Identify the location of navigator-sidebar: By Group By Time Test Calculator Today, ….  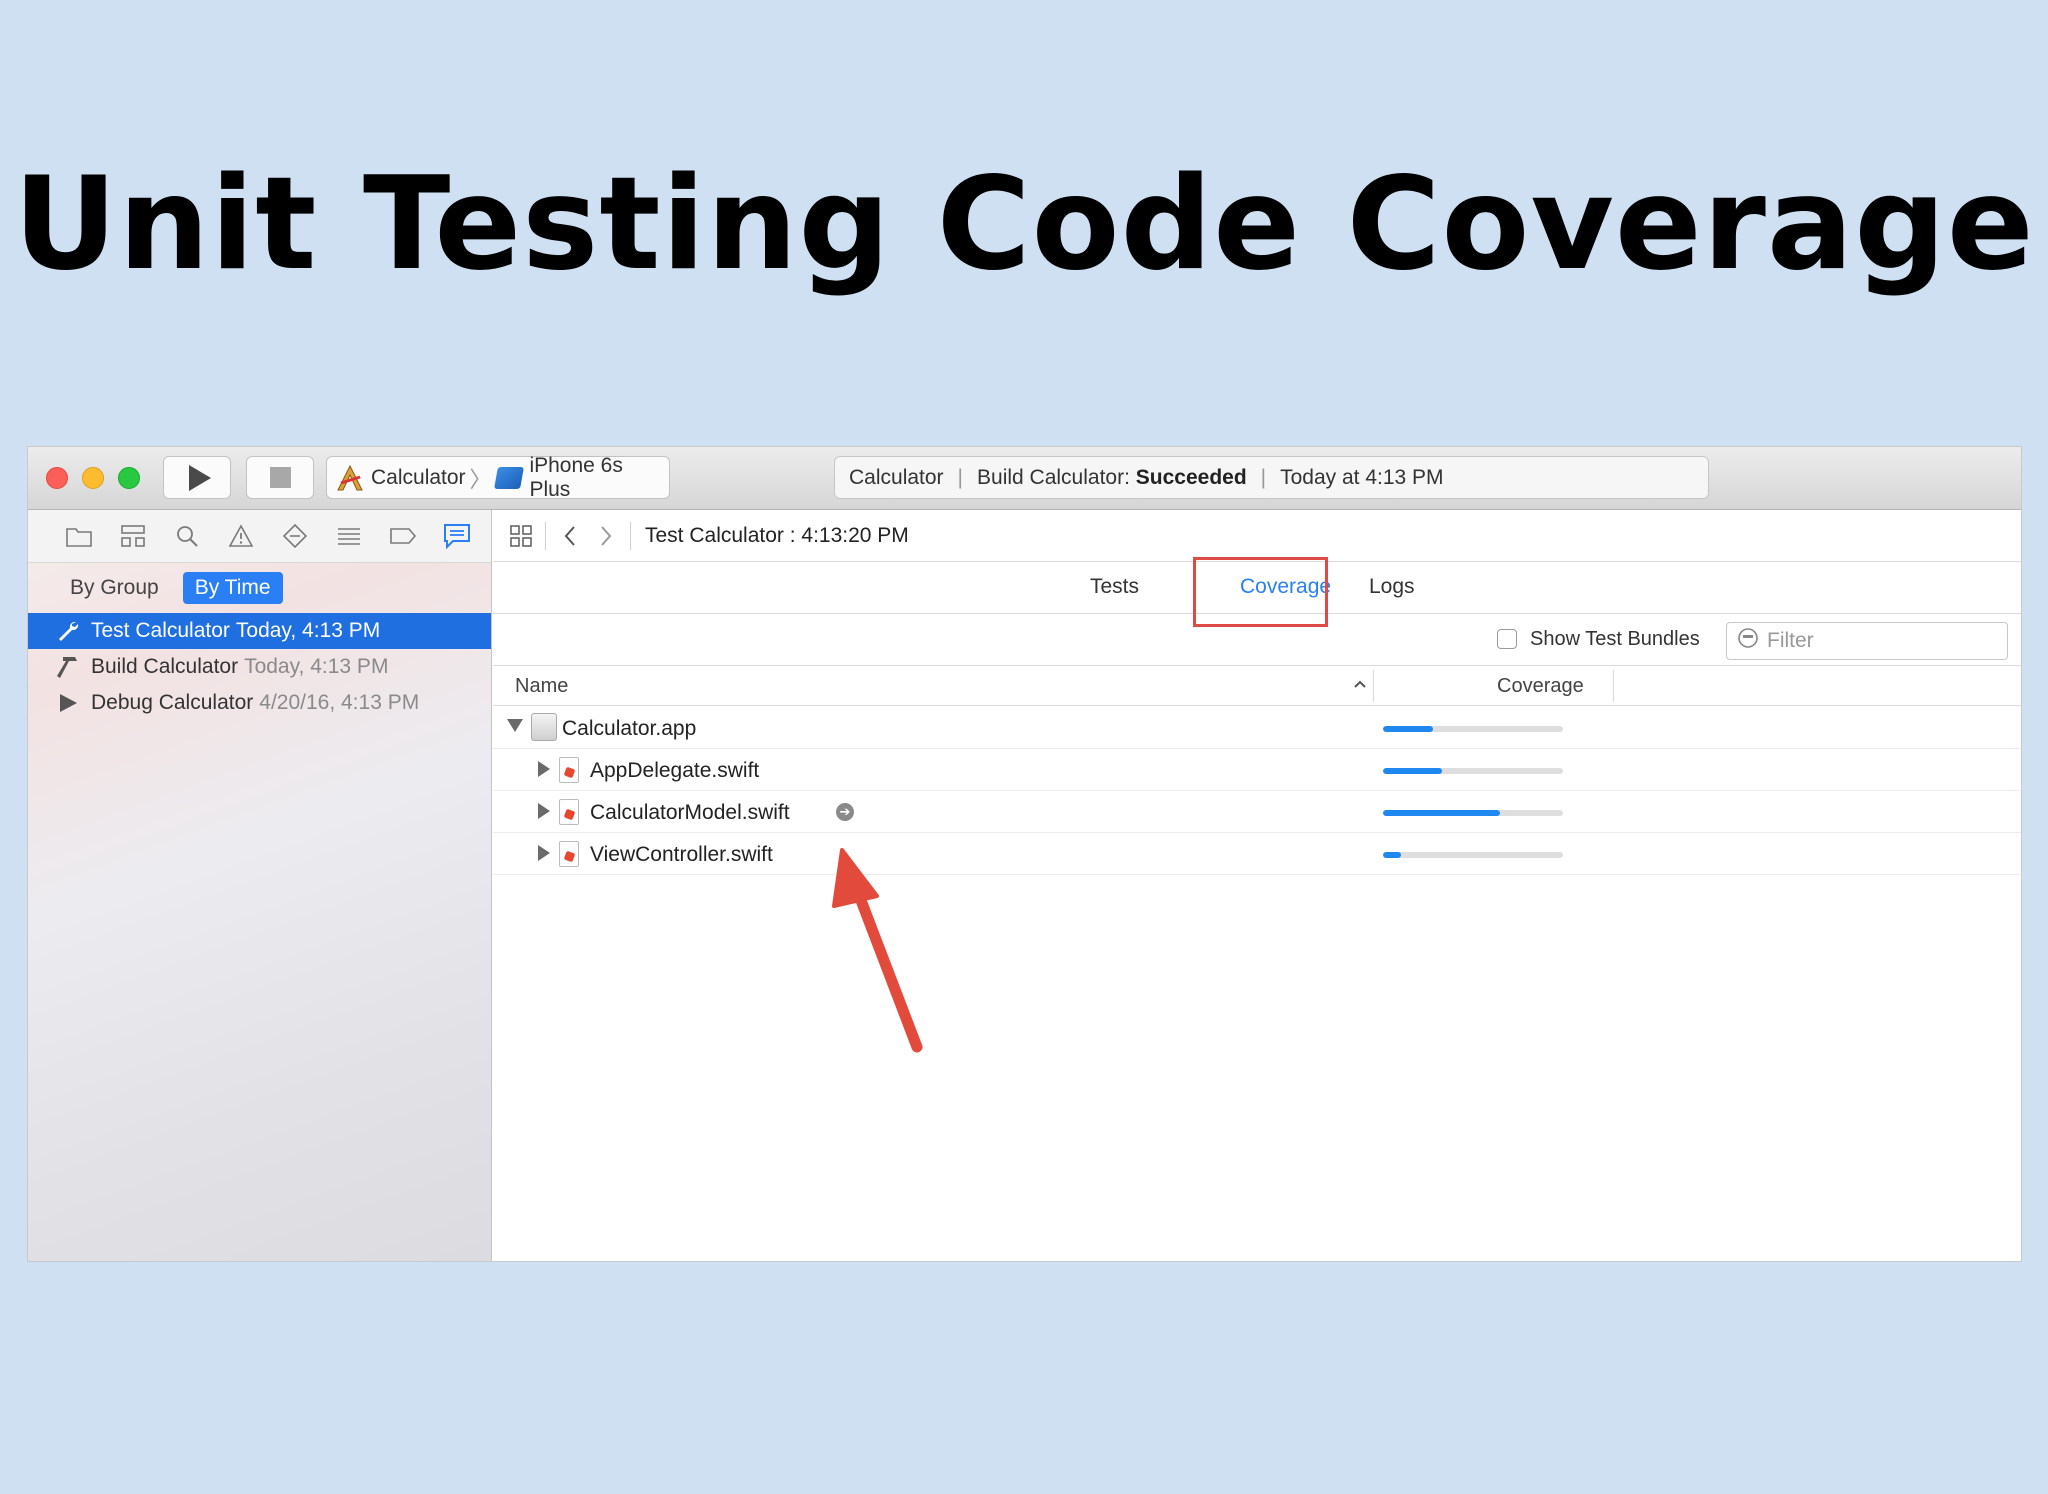
(260, 885).